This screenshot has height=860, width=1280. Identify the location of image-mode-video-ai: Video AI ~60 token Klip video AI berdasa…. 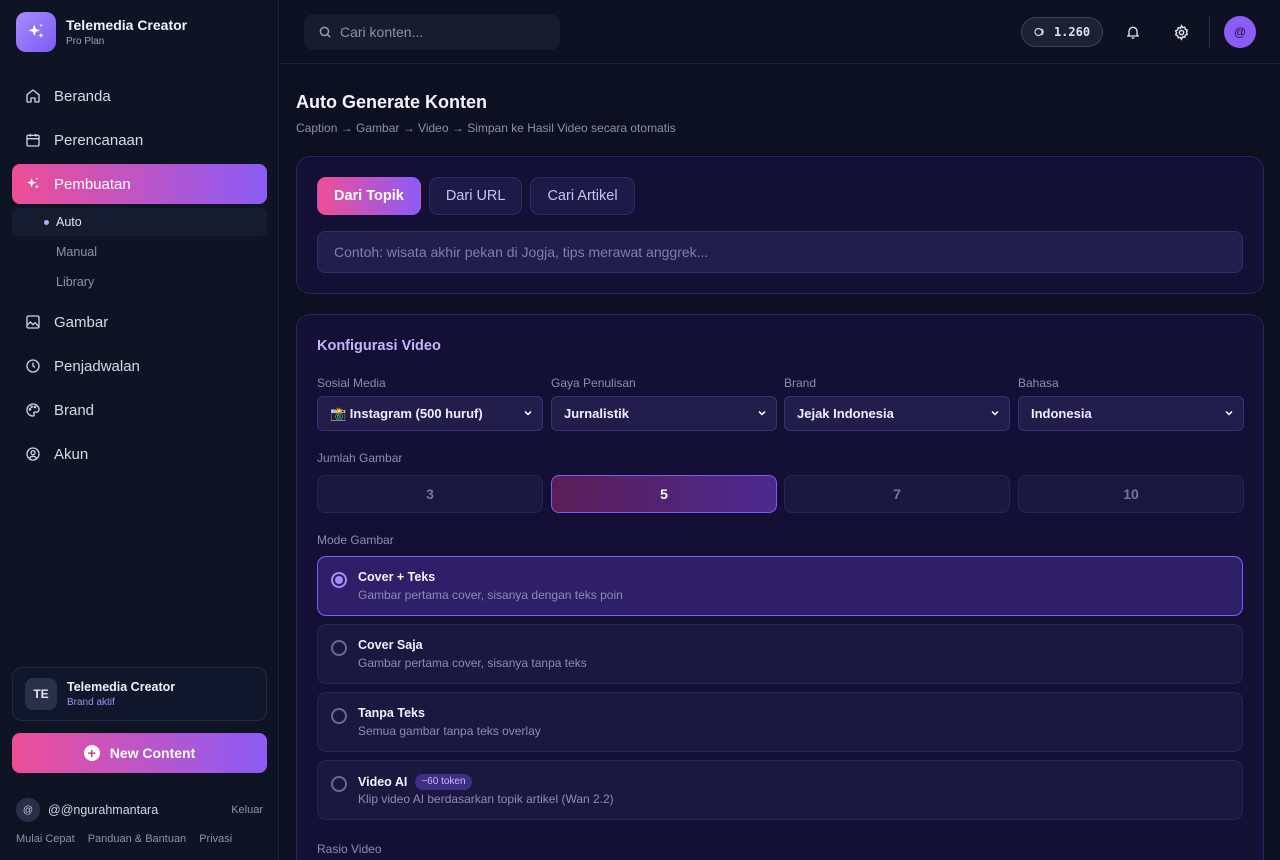
(780, 790).